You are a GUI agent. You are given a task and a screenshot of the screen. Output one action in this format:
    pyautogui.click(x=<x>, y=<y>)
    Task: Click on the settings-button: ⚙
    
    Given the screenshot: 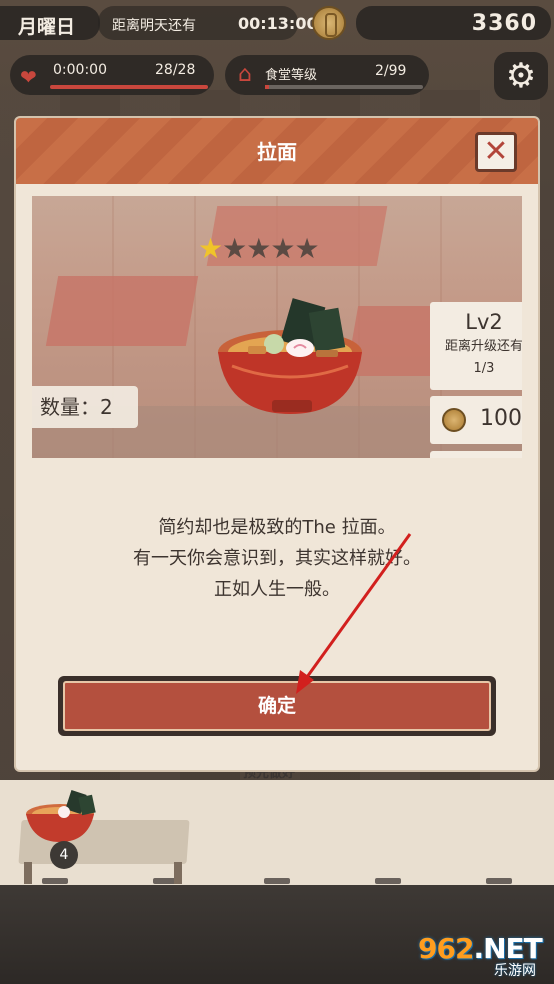 What is the action you would take?
    pyautogui.click(x=521, y=76)
    